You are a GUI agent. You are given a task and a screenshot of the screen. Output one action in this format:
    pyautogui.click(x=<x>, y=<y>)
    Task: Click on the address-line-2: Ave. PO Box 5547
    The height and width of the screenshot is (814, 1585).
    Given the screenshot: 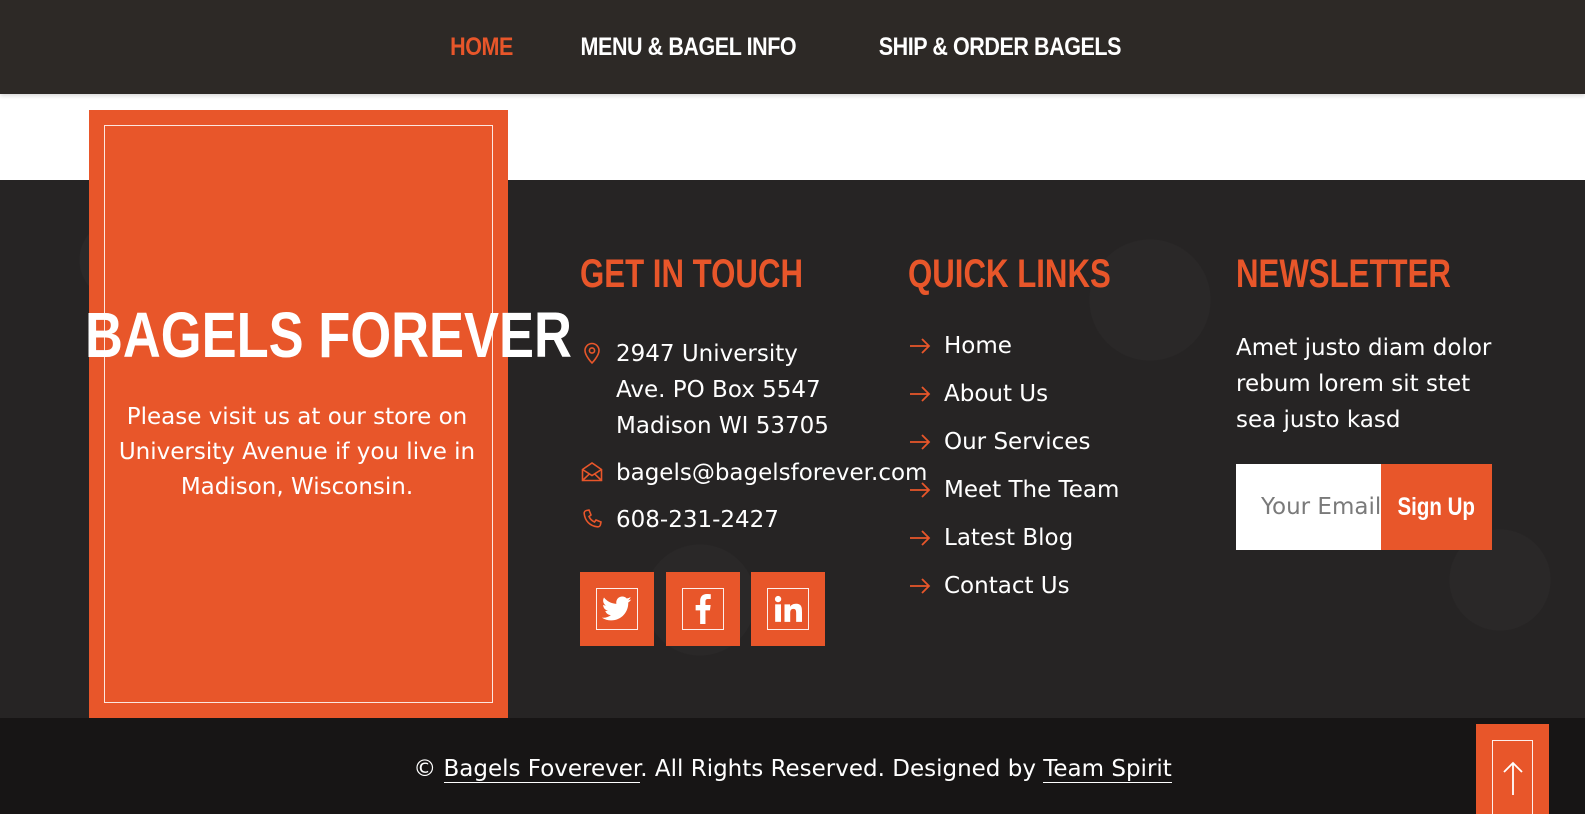 What is the action you would take?
    pyautogui.click(x=718, y=390)
    